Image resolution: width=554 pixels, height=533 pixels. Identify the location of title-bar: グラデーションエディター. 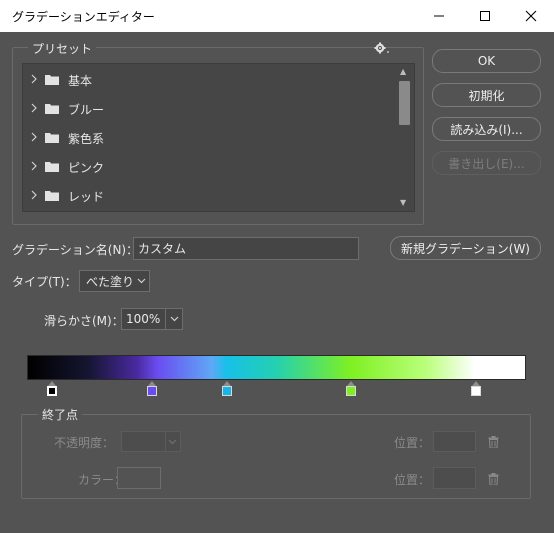
(277, 16).